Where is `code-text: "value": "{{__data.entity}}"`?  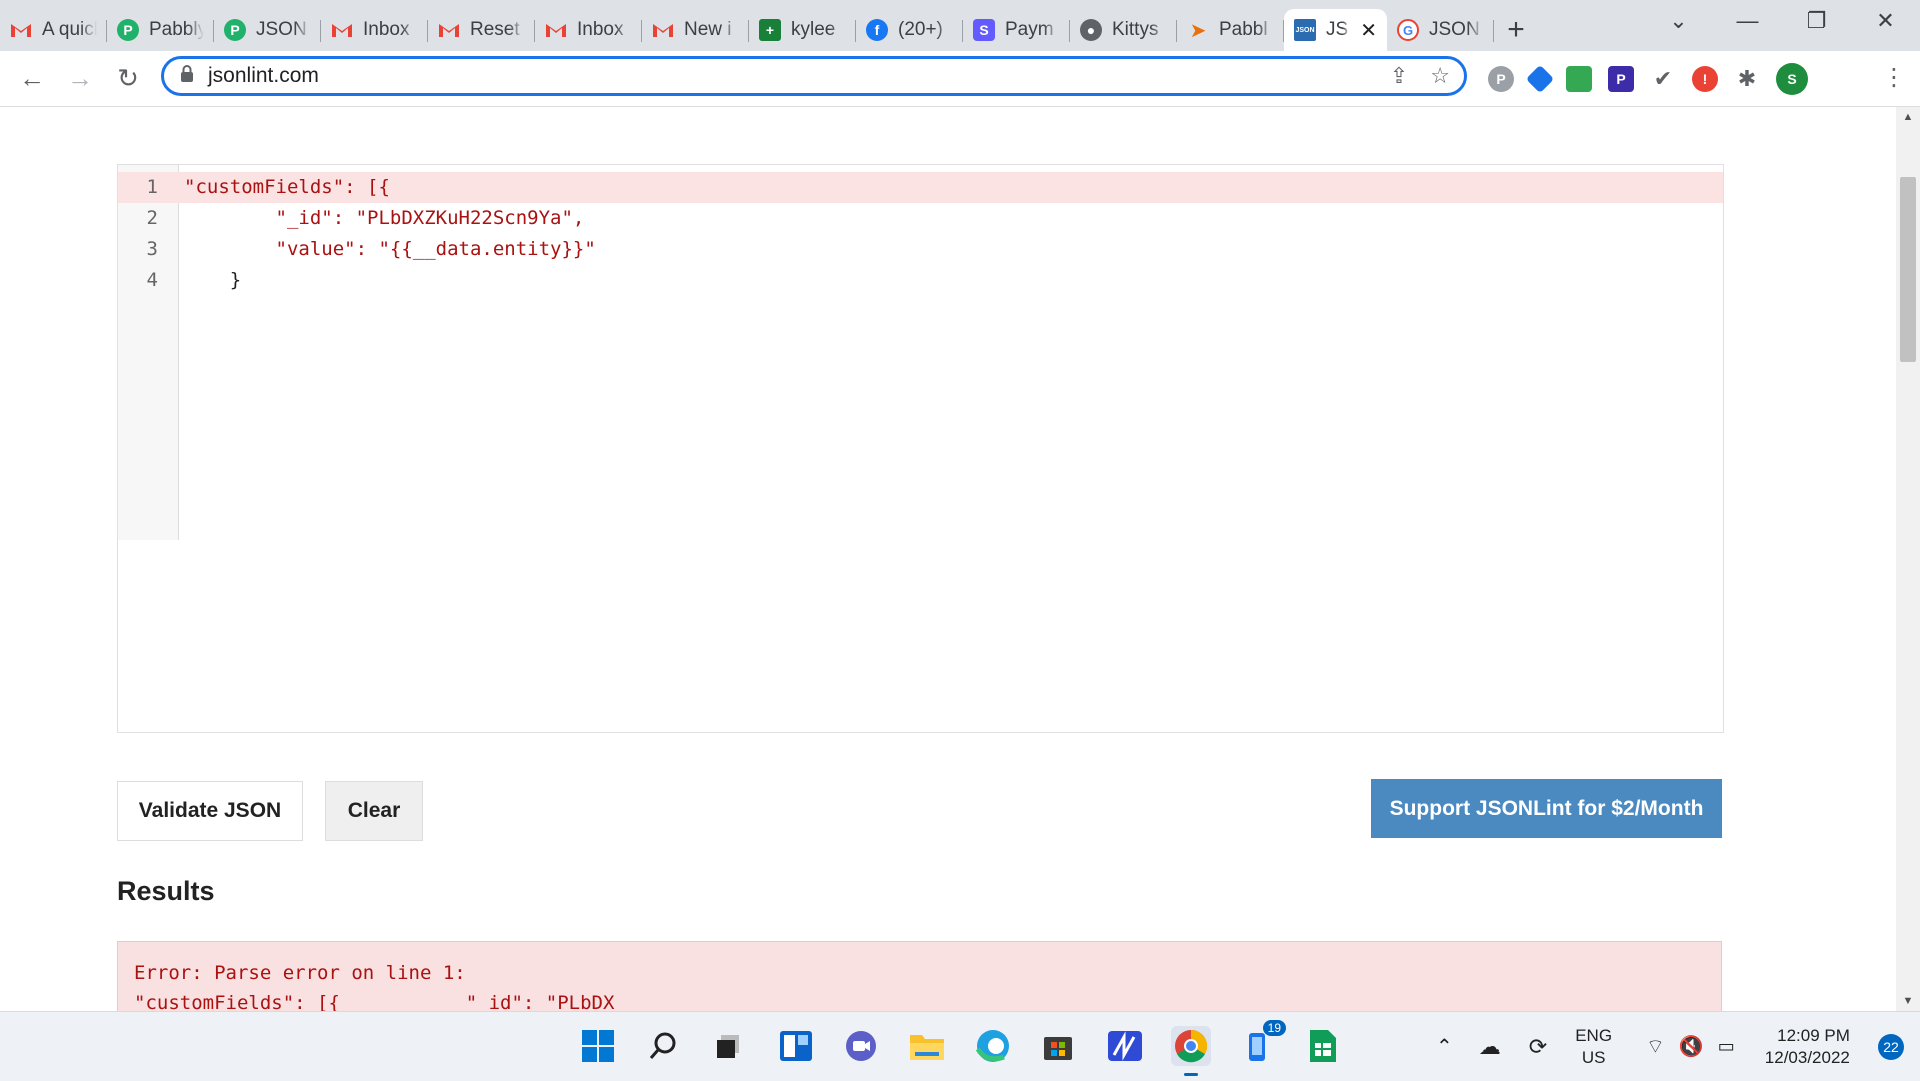
code-text: "value": "{{__data.entity}}" is located at coordinates (390, 249).